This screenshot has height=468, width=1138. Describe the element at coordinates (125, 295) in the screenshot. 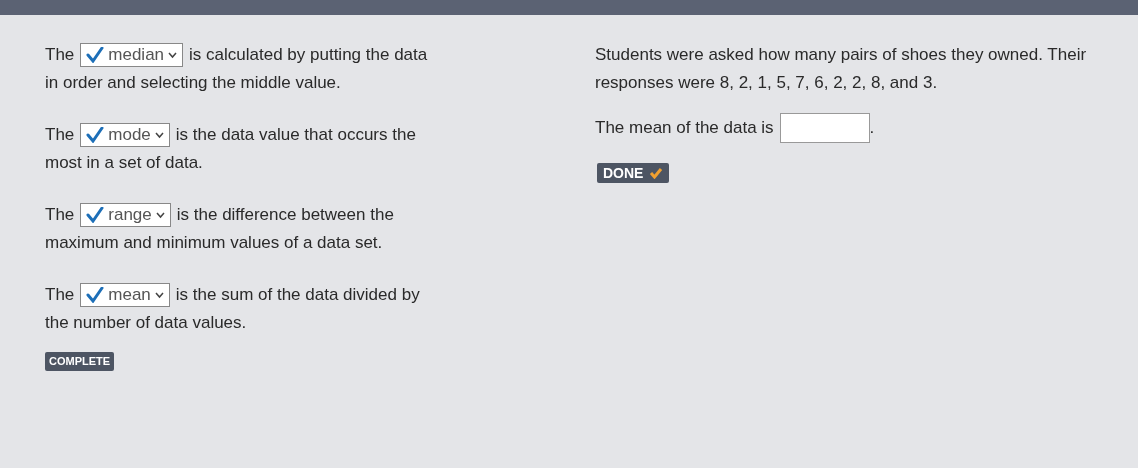

I see `answer-dropdown: mean` at that location.